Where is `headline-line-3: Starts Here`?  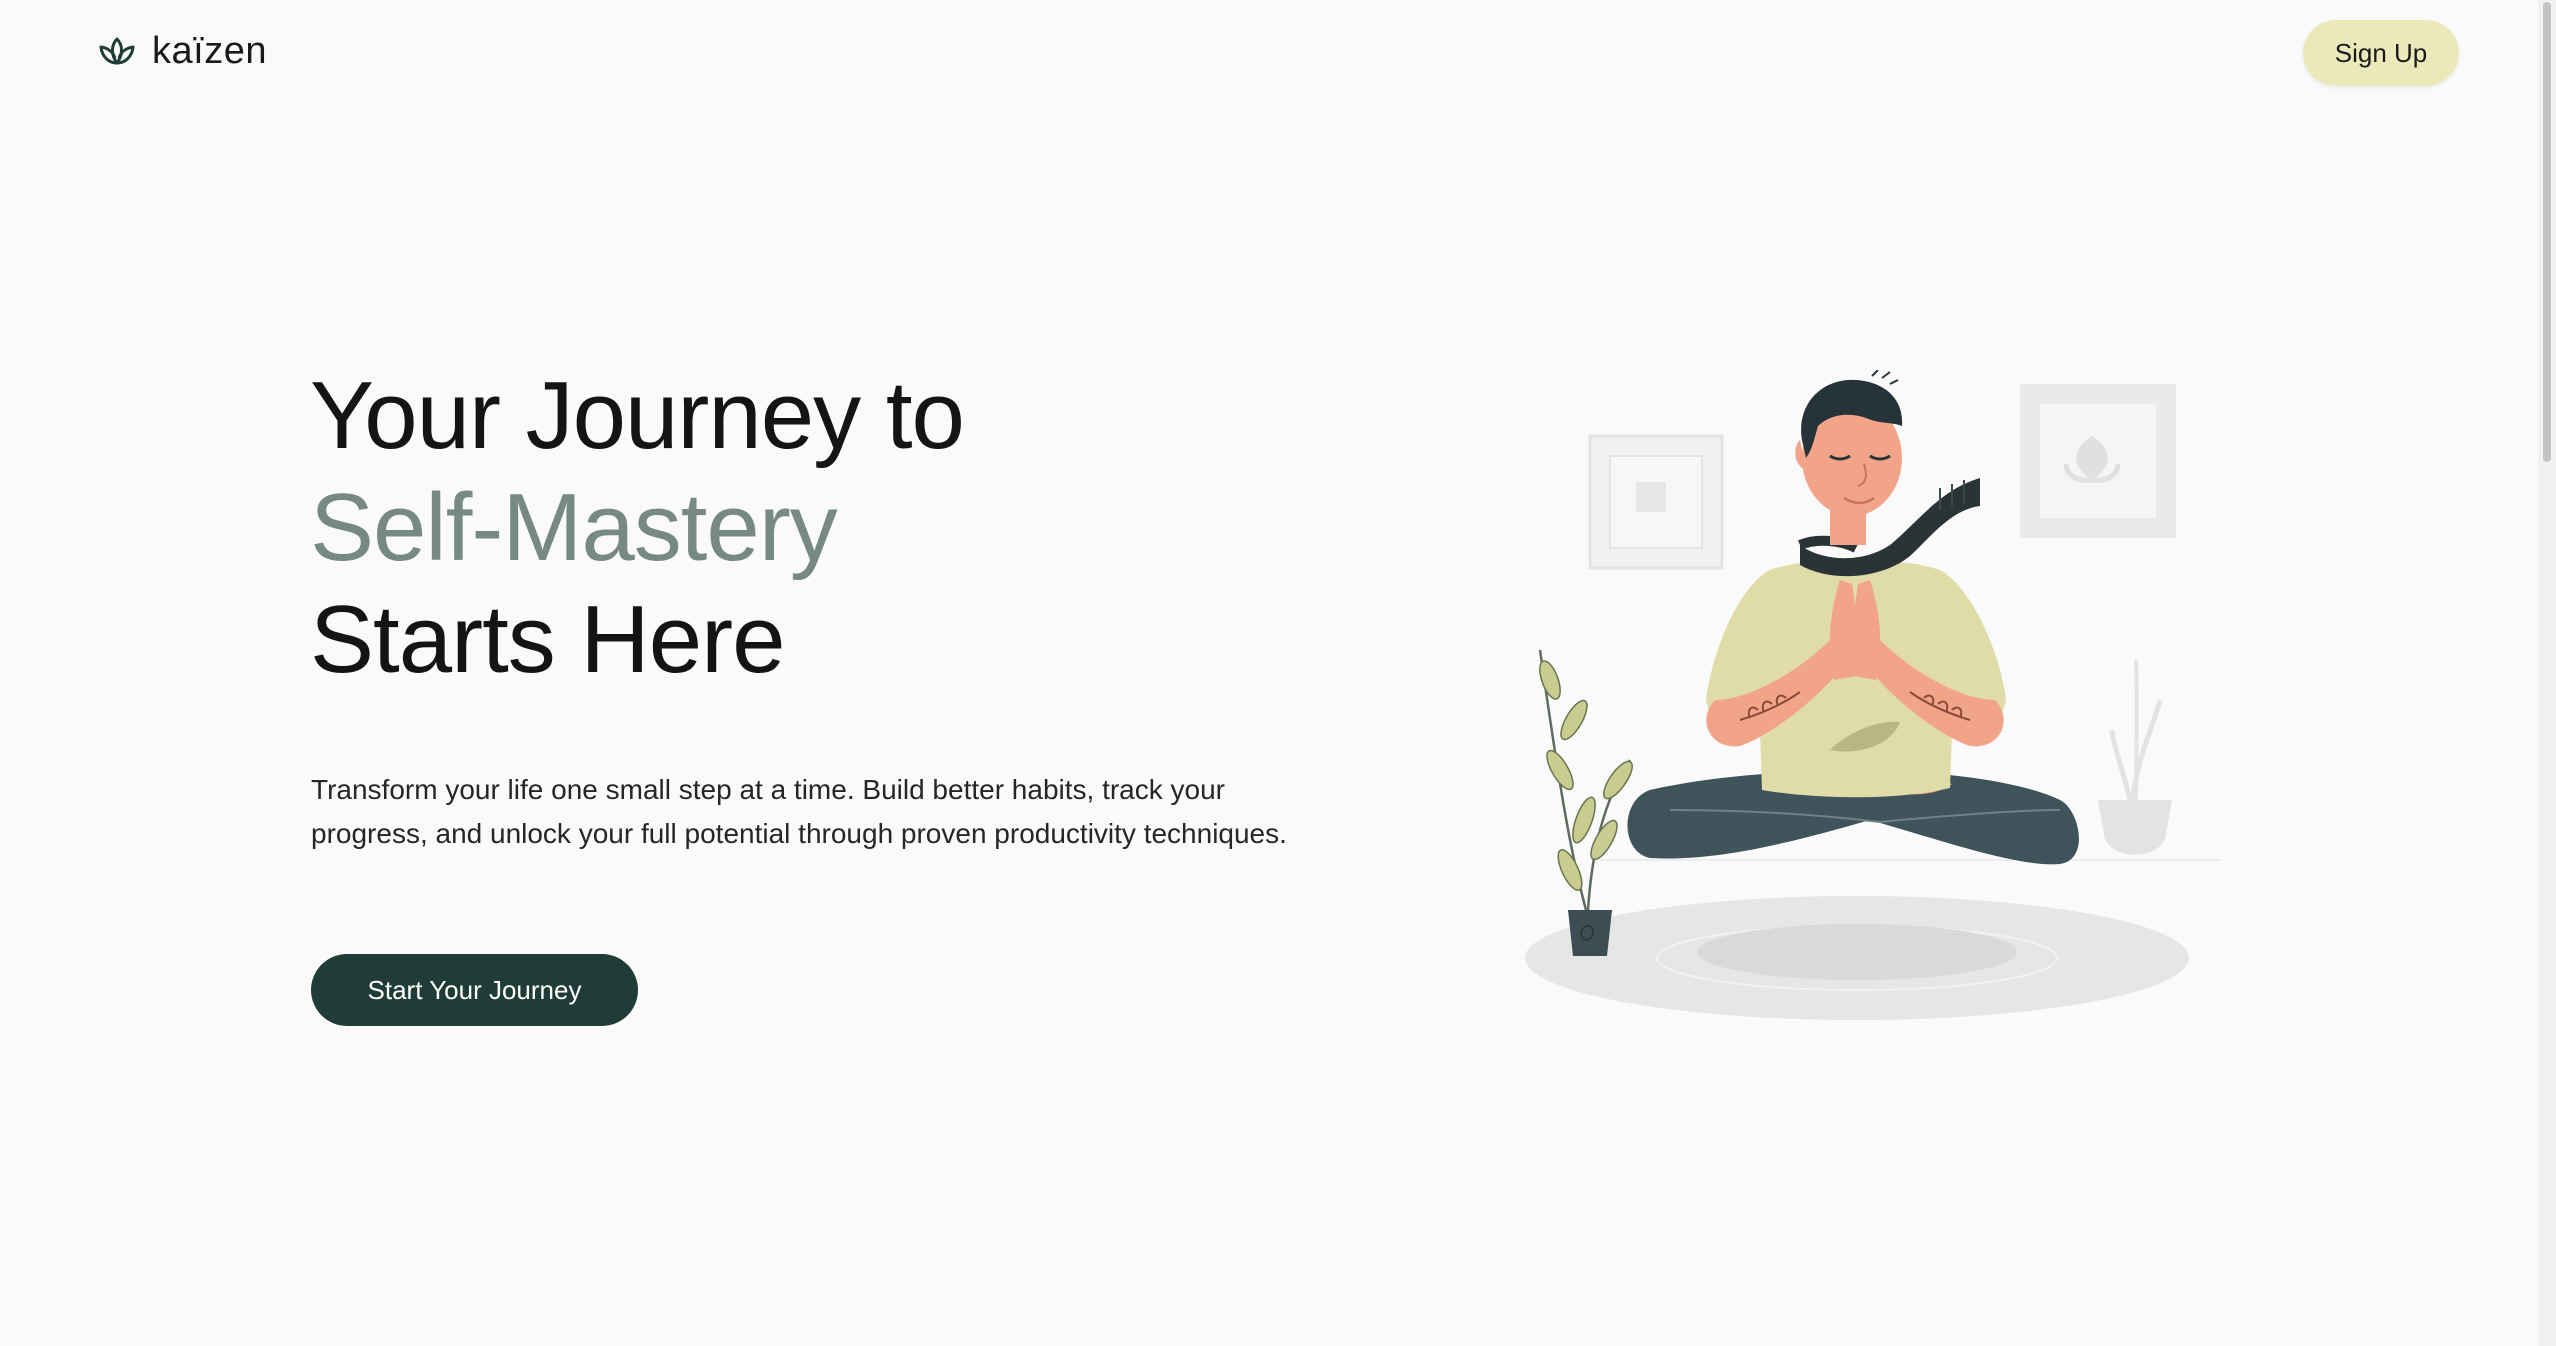
headline-line-3: Starts Here is located at coordinates (547, 639).